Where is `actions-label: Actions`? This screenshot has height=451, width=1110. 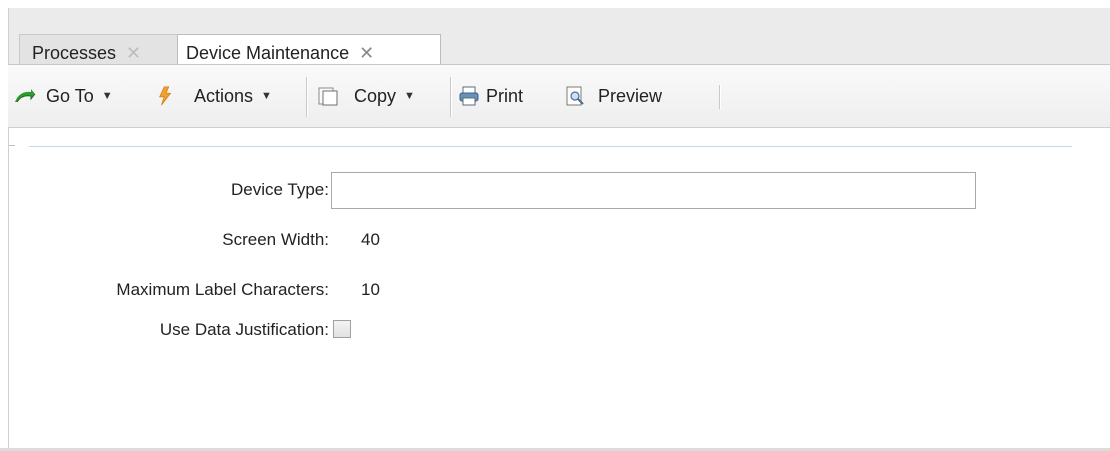
actions-label: Actions is located at coordinates (224, 95).